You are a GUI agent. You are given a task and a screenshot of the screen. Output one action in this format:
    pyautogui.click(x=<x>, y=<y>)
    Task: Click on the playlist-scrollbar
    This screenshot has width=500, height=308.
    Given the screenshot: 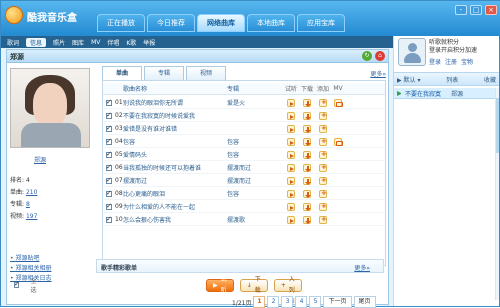 What is the action you would take?
    pyautogui.click(x=497, y=194)
    